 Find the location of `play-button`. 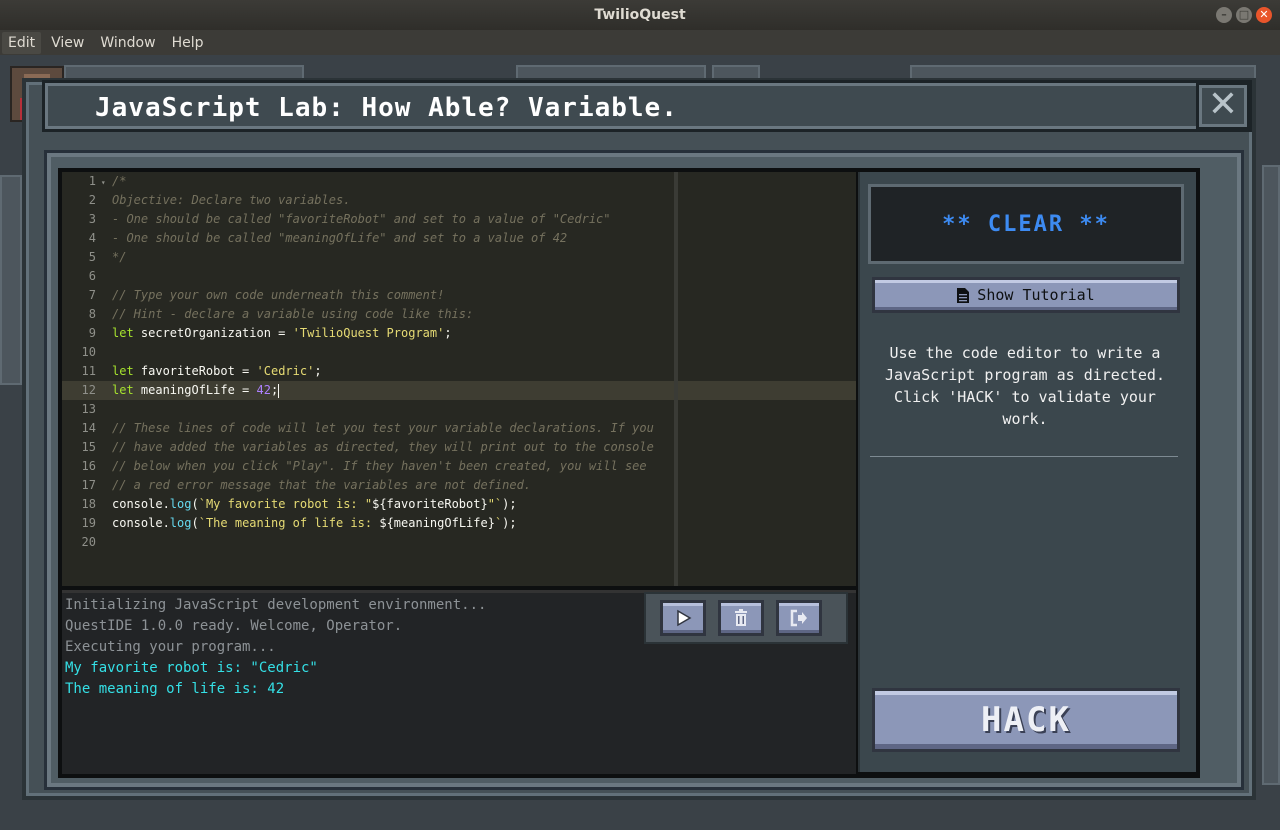

play-button is located at coordinates (683, 618).